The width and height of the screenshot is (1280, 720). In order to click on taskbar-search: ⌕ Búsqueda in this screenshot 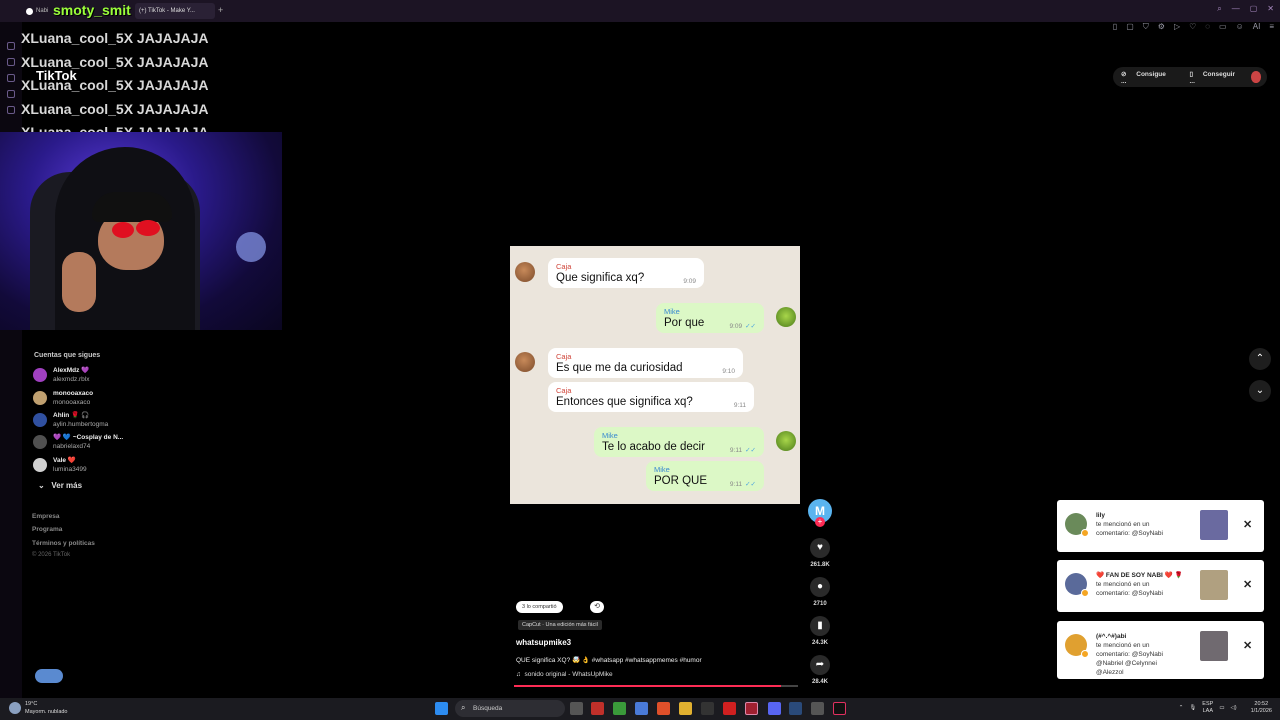, I will do `click(510, 708)`.